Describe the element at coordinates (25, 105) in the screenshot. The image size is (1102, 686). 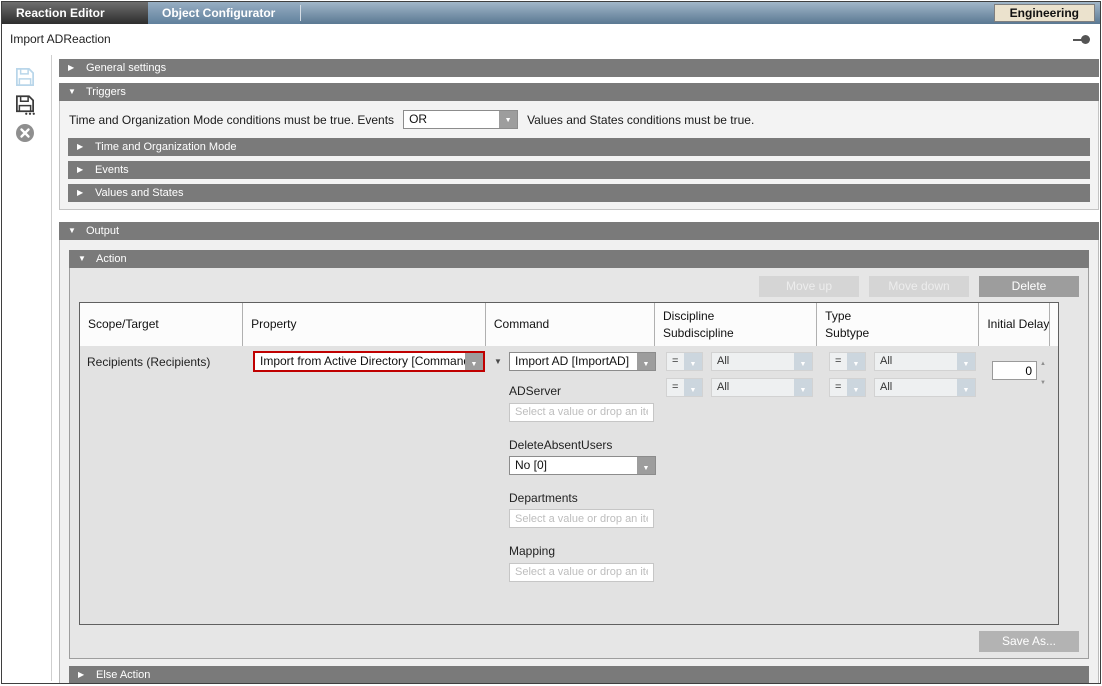
I see `save-as-icon` at that location.